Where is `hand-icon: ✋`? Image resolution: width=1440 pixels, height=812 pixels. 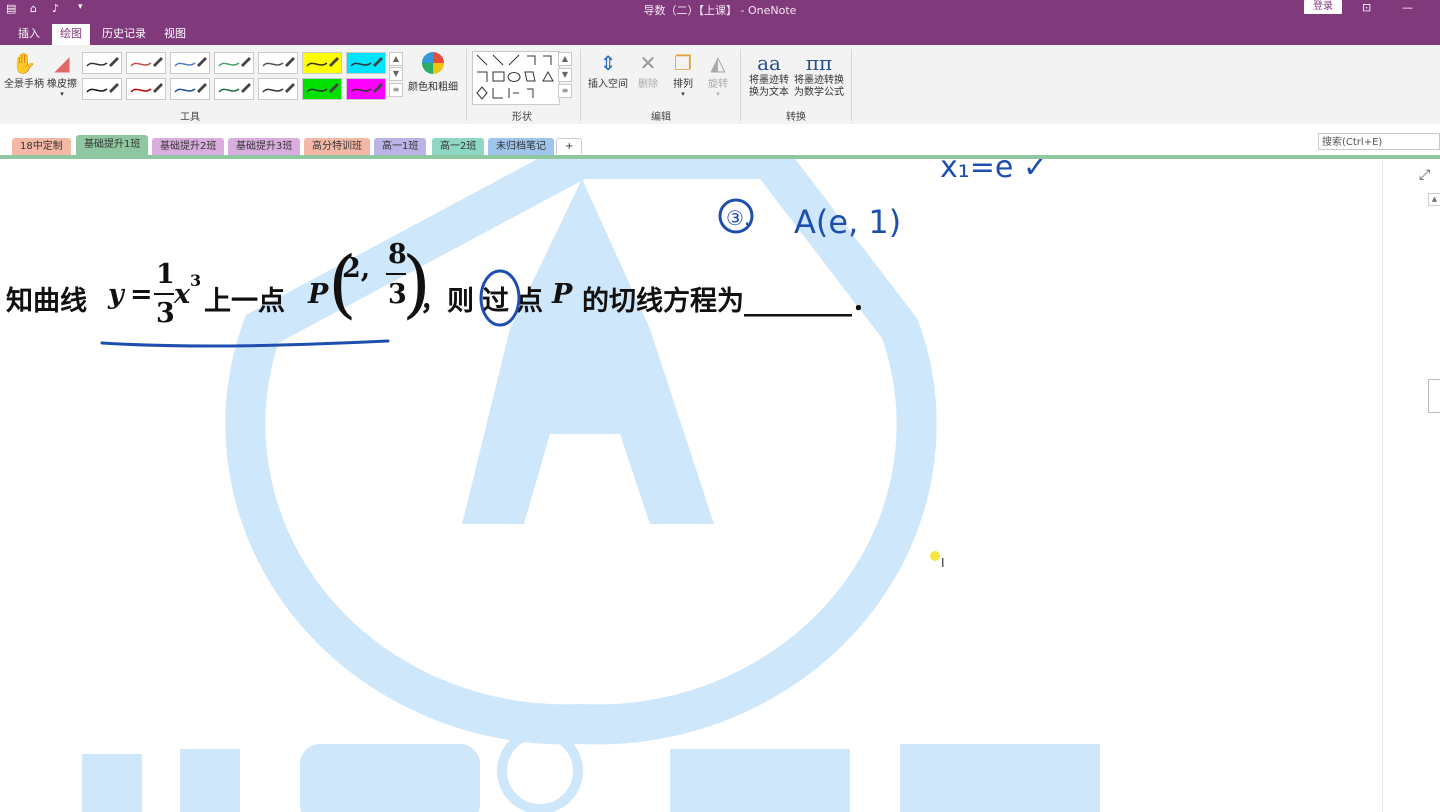
hand-icon: ✋ is located at coordinates (24, 63).